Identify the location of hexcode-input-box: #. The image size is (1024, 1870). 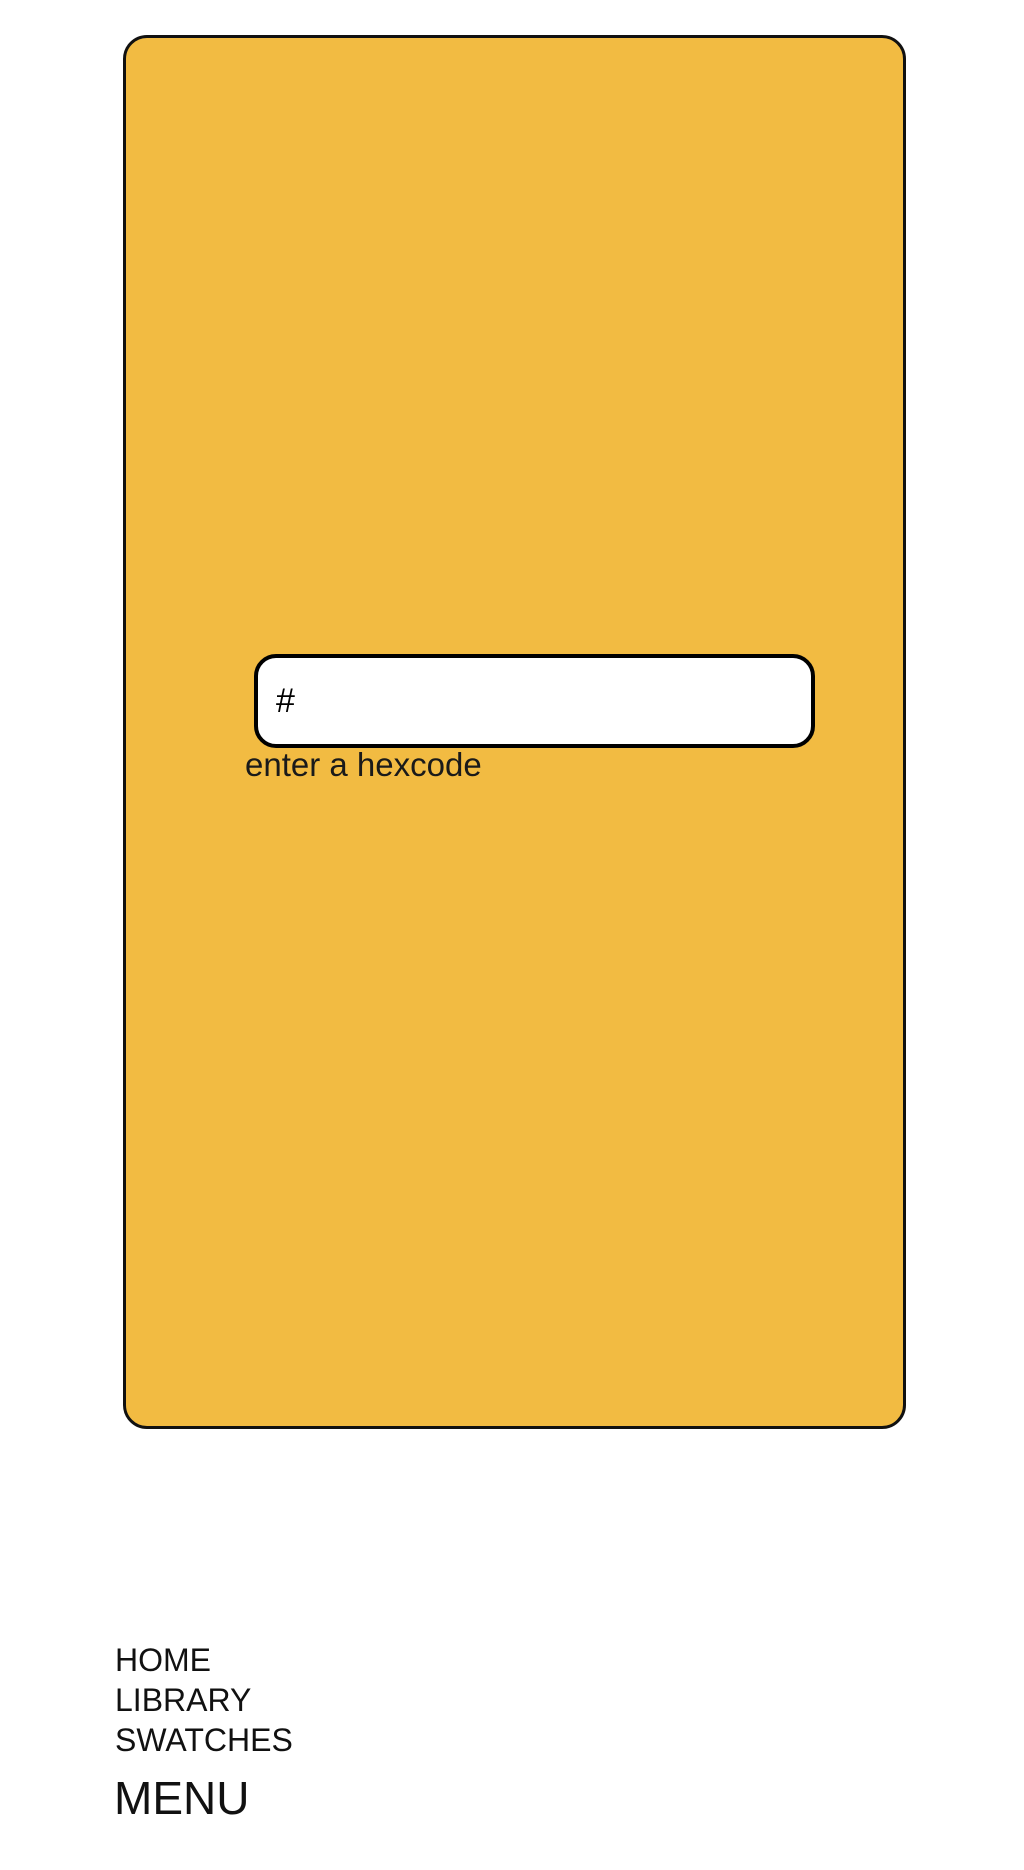
(534, 701).